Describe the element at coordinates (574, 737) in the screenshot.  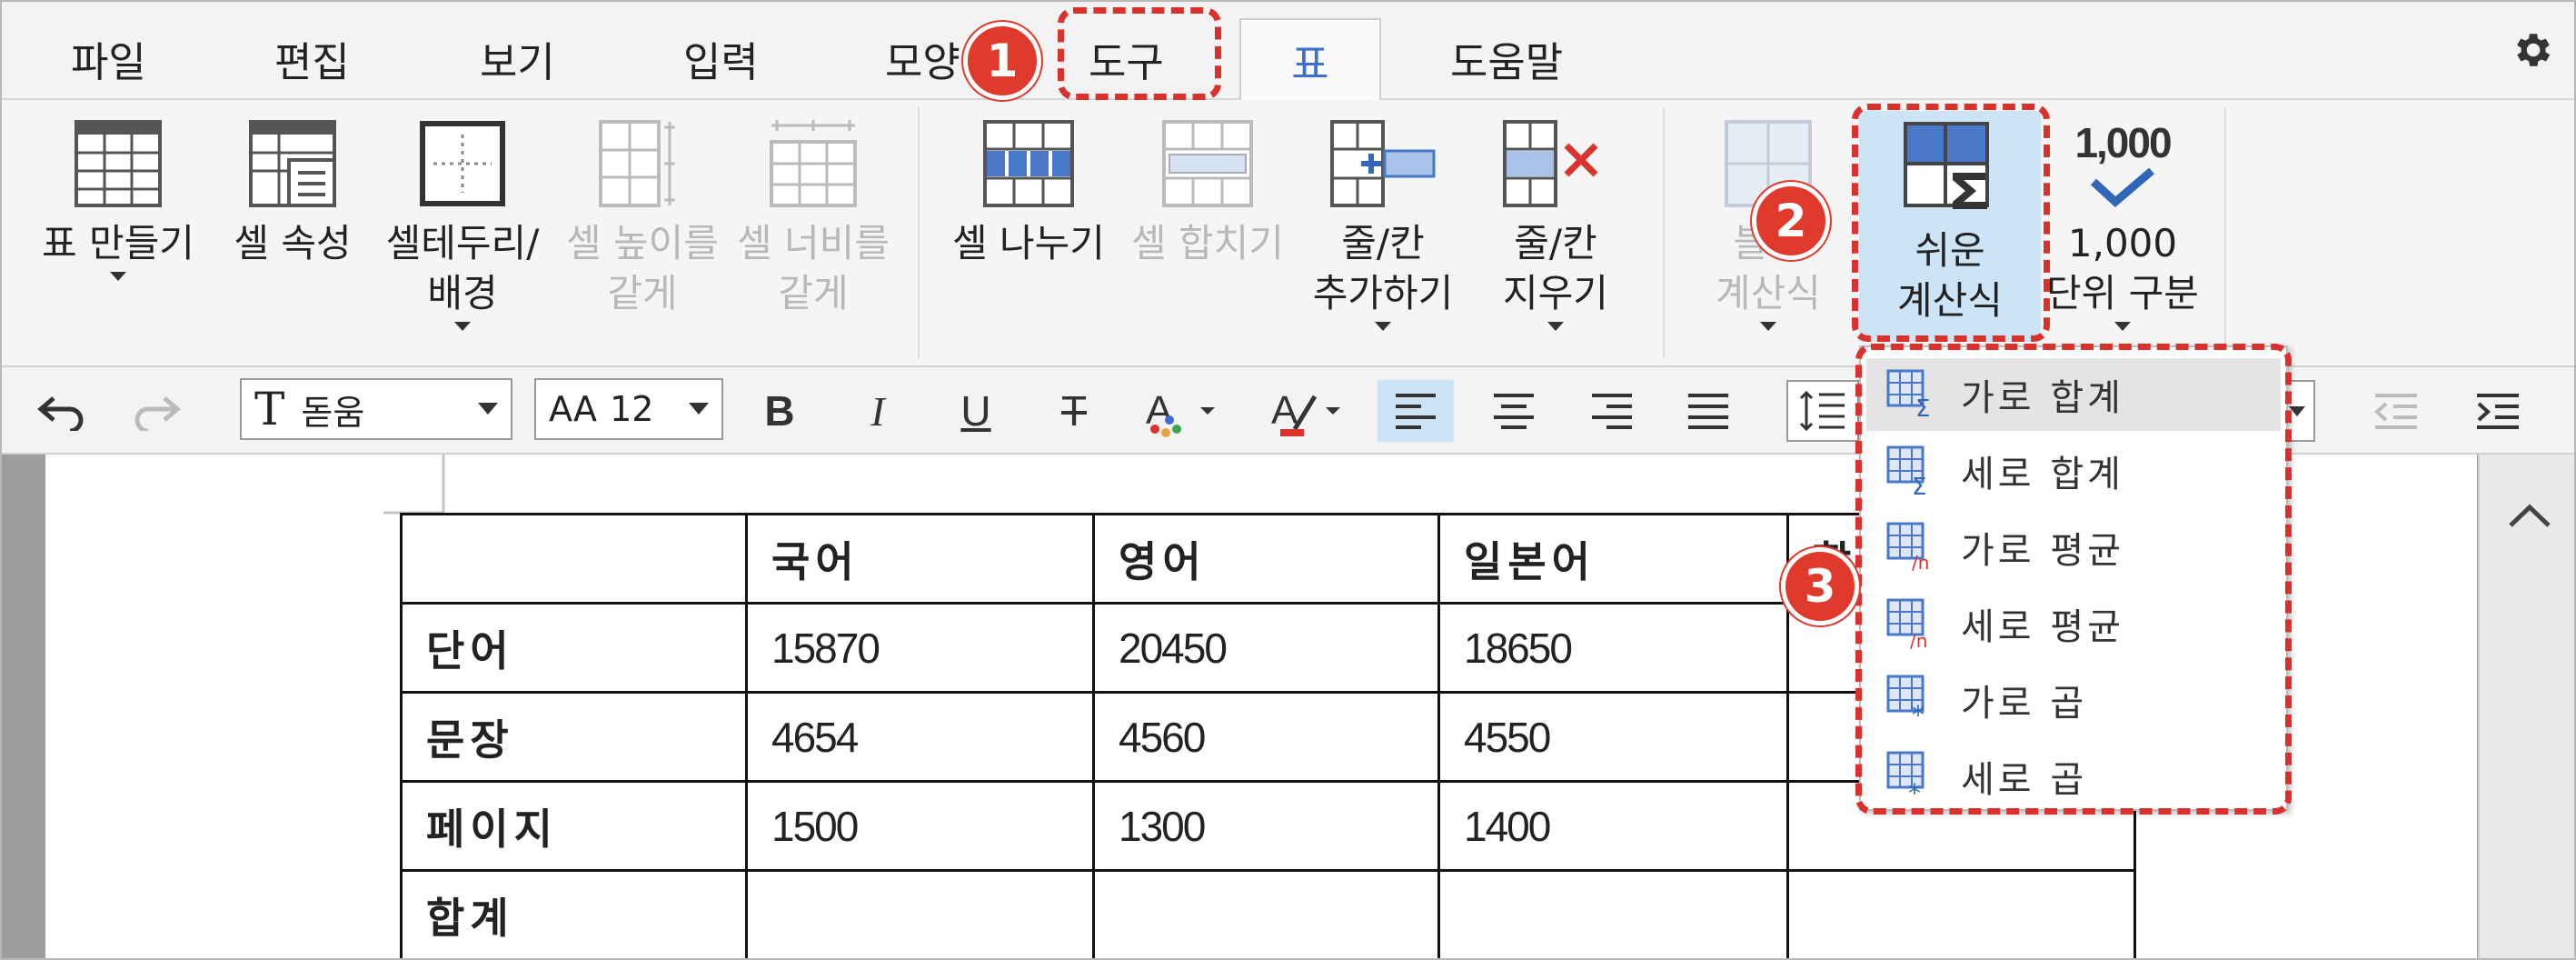
I see `table-row-label: 문장` at that location.